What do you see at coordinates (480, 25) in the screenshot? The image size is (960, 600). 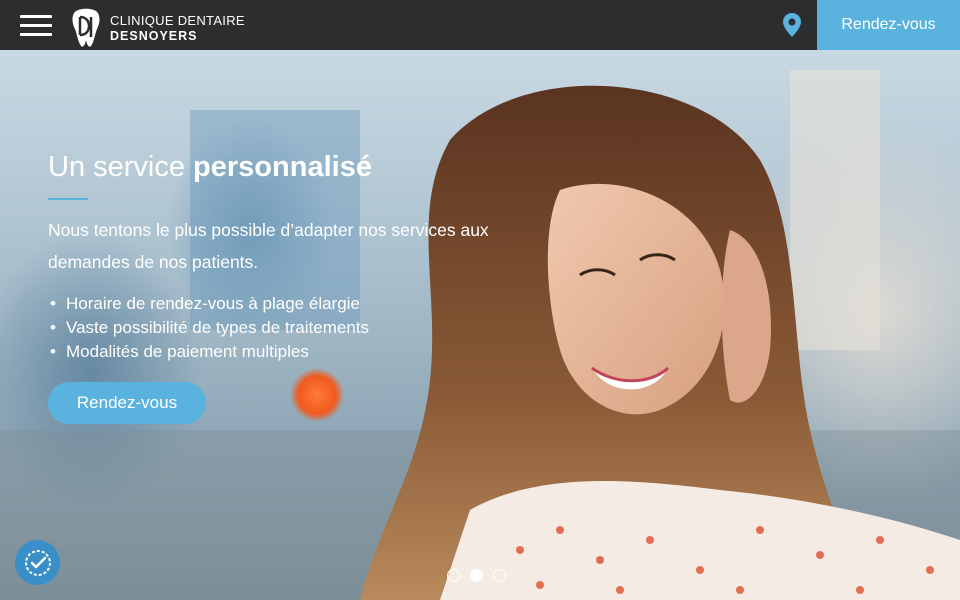 I see `site-header: CLINIQUE DENTAIRE DESNOYERS Rendez-vous` at bounding box center [480, 25].